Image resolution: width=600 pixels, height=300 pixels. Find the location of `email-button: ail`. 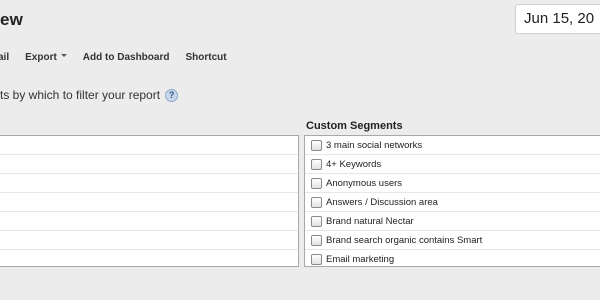

email-button: ail is located at coordinates (4, 57).